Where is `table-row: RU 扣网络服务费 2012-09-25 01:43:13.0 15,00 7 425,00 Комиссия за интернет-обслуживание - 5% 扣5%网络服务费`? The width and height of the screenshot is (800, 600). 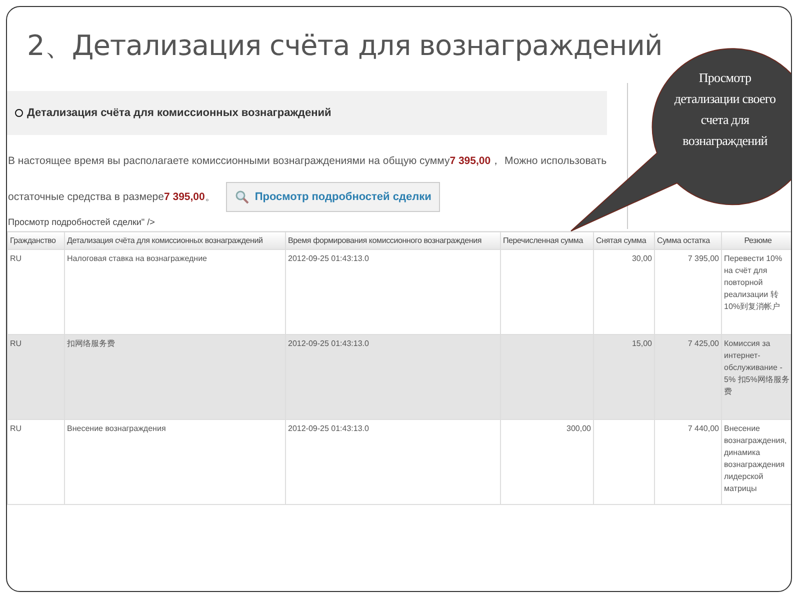
table-row: RU 扣网络服务费 2012-09-25 01:43:13.0 15,00 7 425,00 Комиссия за интернет-обслуживание - 5% 扣5%网络服务费 is located at coordinates (399, 377).